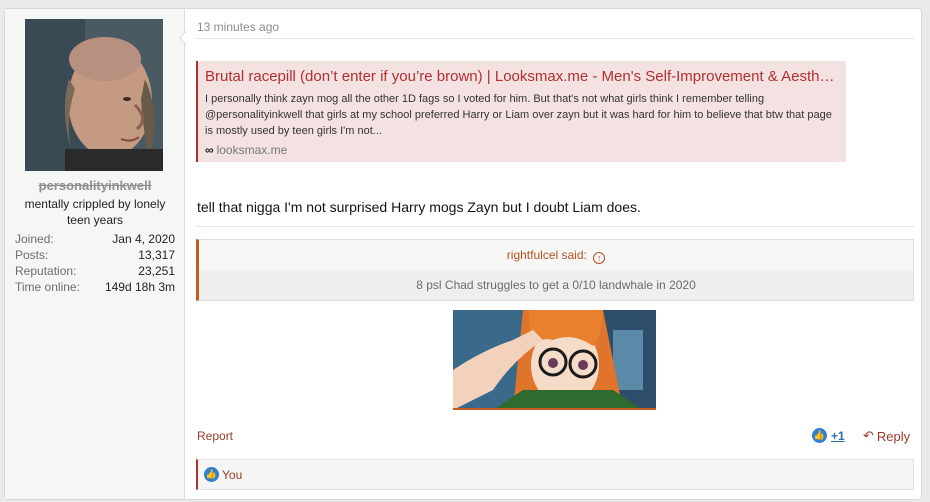 The image size is (930, 502). Describe the element at coordinates (209, 150) in the screenshot. I see `link-icon: ∞` at that location.